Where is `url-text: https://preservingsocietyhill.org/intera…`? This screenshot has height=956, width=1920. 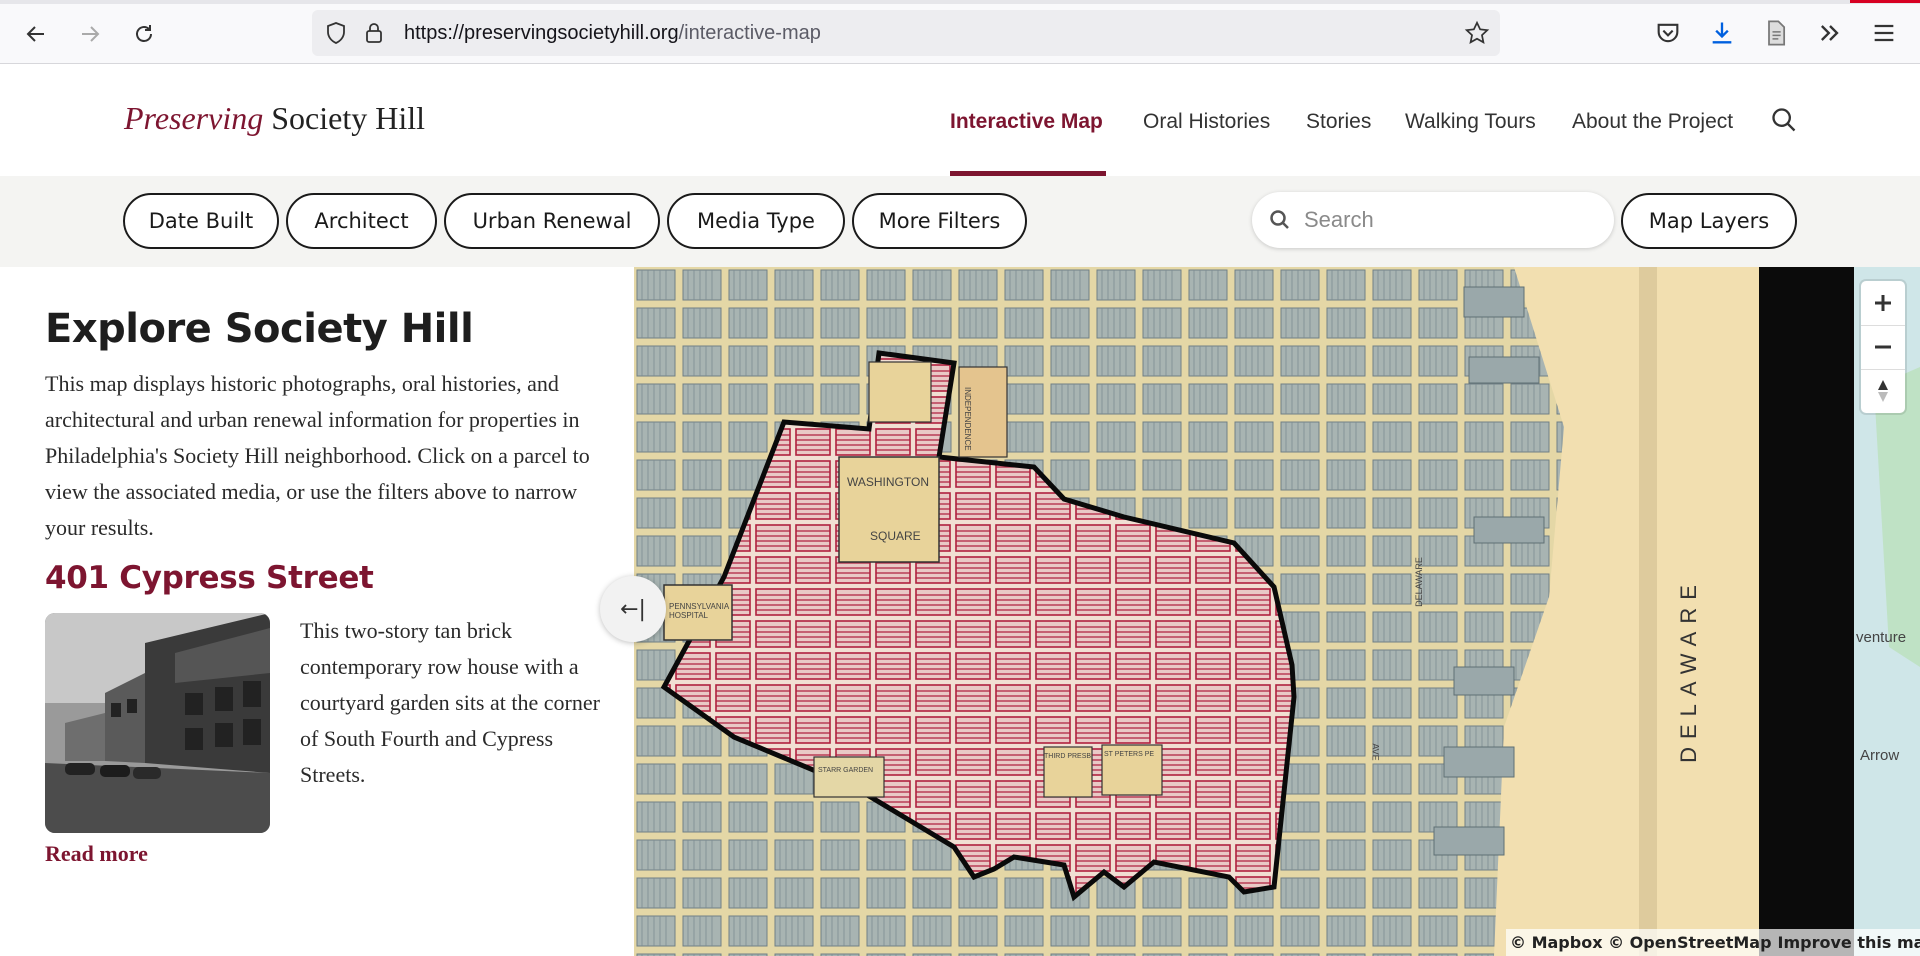 url-text: https://preservingsocietyhill.org/intera… is located at coordinates (612, 33).